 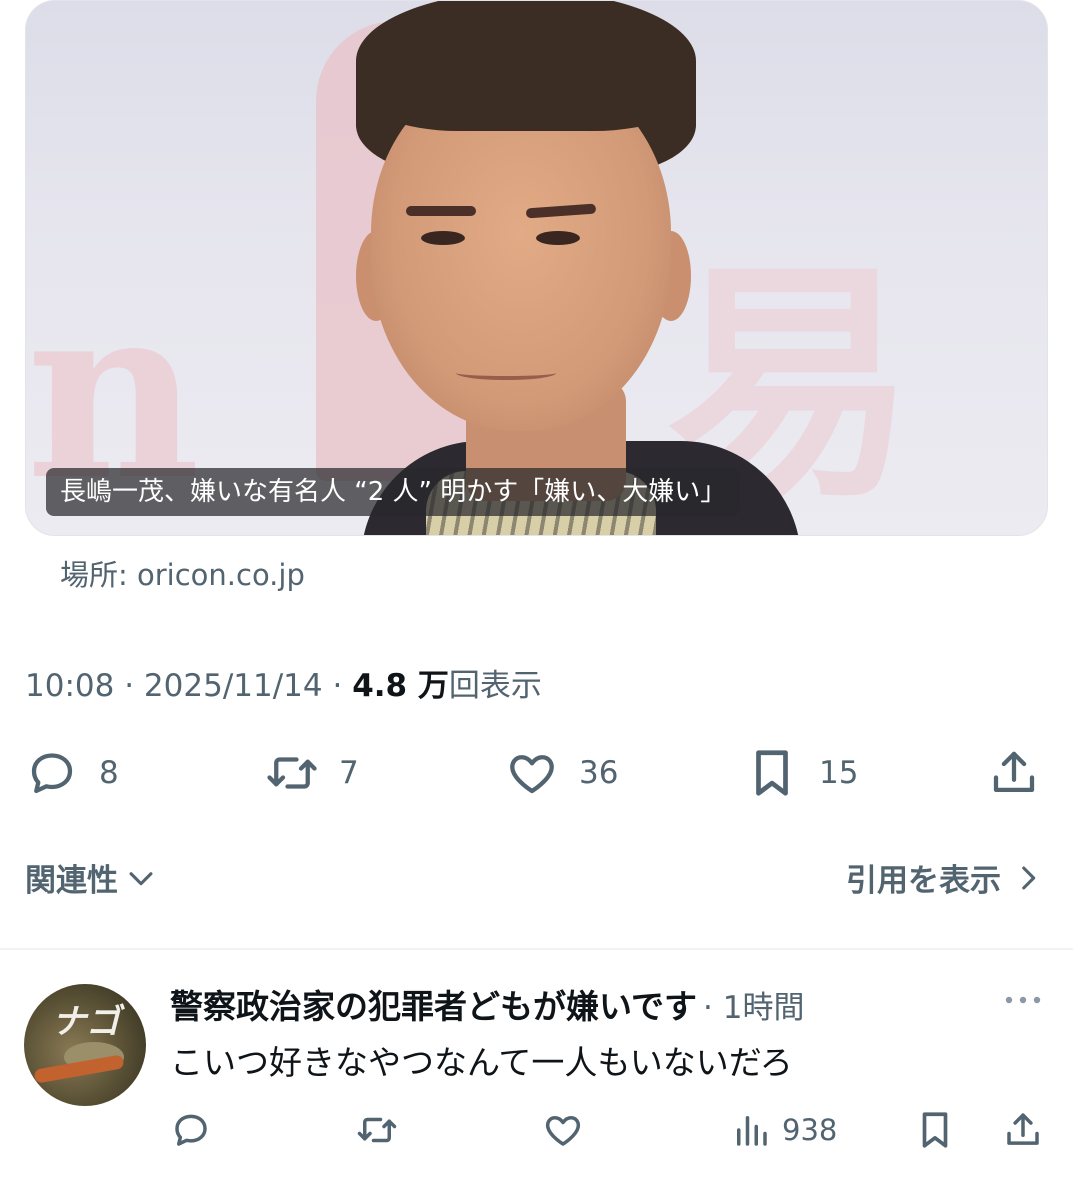 I want to click on reply-share-button, so click(x=1023, y=1130).